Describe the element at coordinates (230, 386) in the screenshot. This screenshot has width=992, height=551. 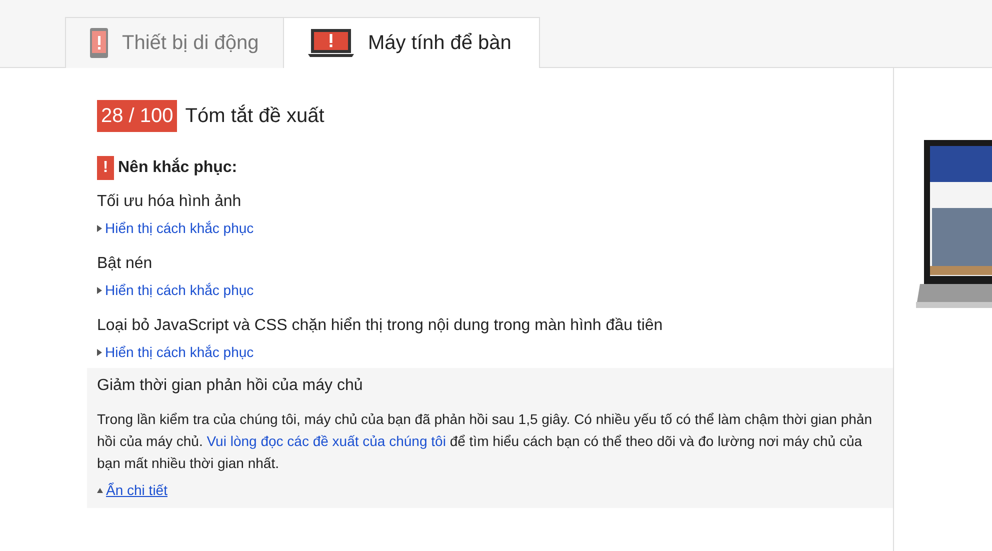
I see `rule-title: Giảm thời gian phản hồi của máy chủ` at that location.